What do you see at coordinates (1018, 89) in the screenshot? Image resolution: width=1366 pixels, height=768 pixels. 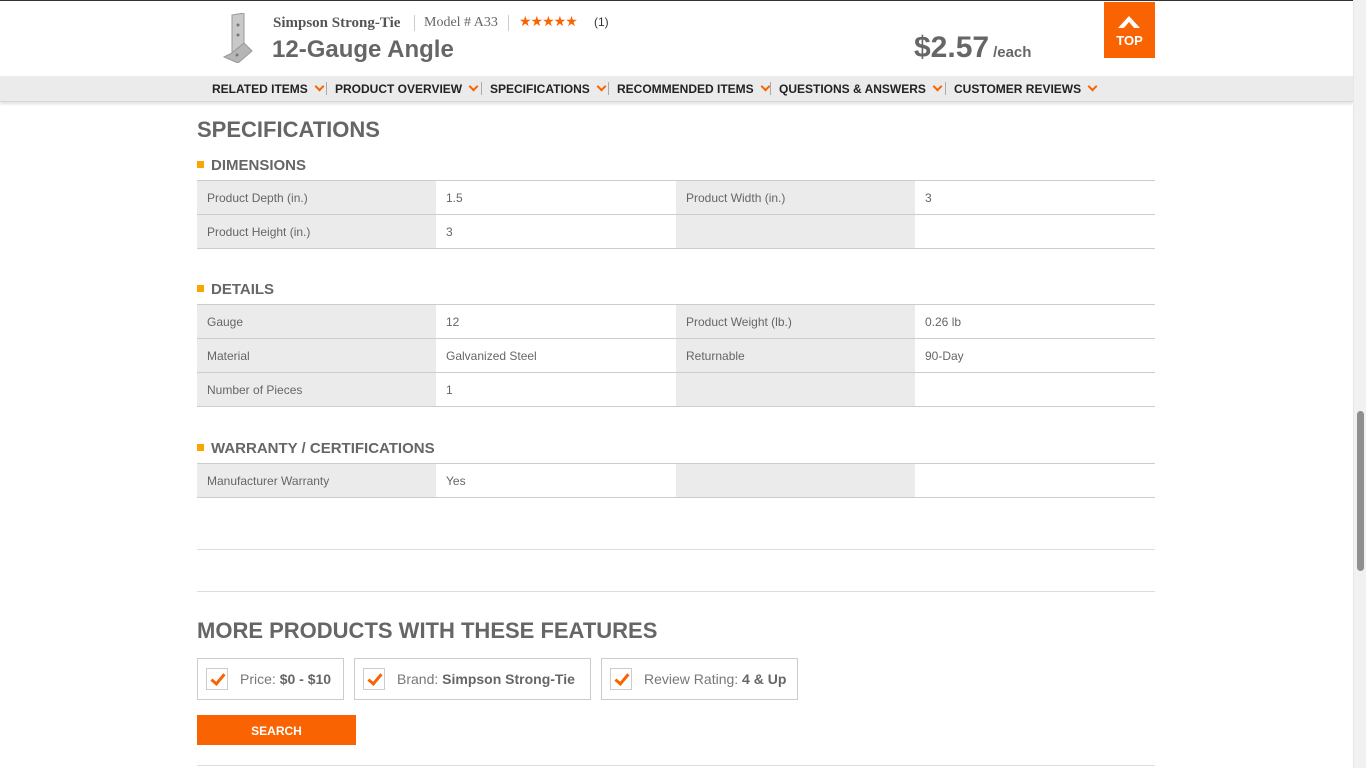 I see `nav-label: CUSTOMER REVIEWS` at bounding box center [1018, 89].